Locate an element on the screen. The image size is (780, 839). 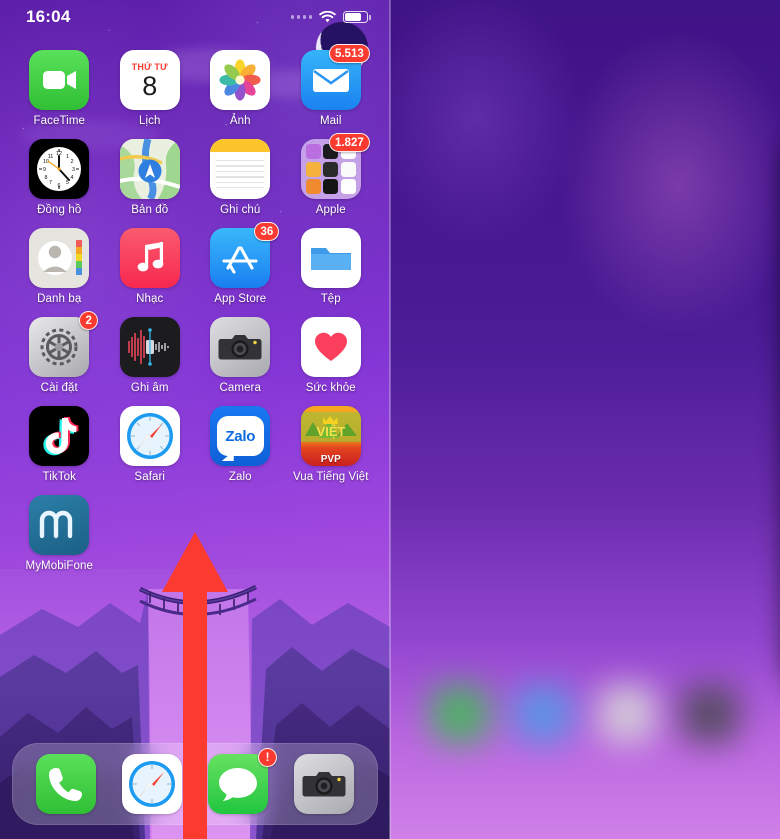
vua-tieng-viet-icon: VIỆT PVP is located at coordinates (330, 436).